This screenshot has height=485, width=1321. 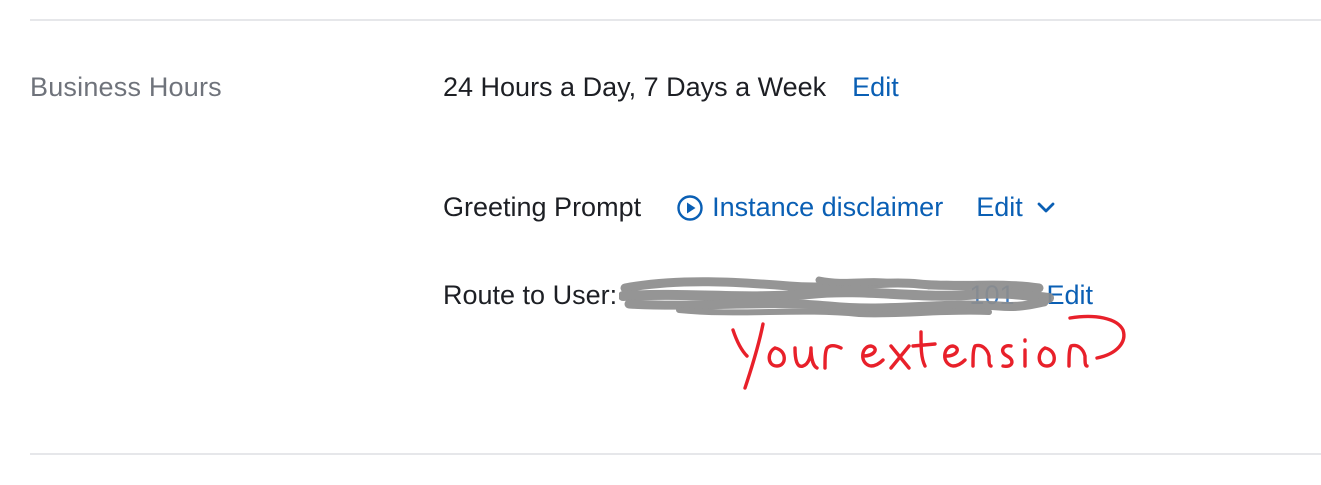 I want to click on top-divider, so click(x=675, y=20).